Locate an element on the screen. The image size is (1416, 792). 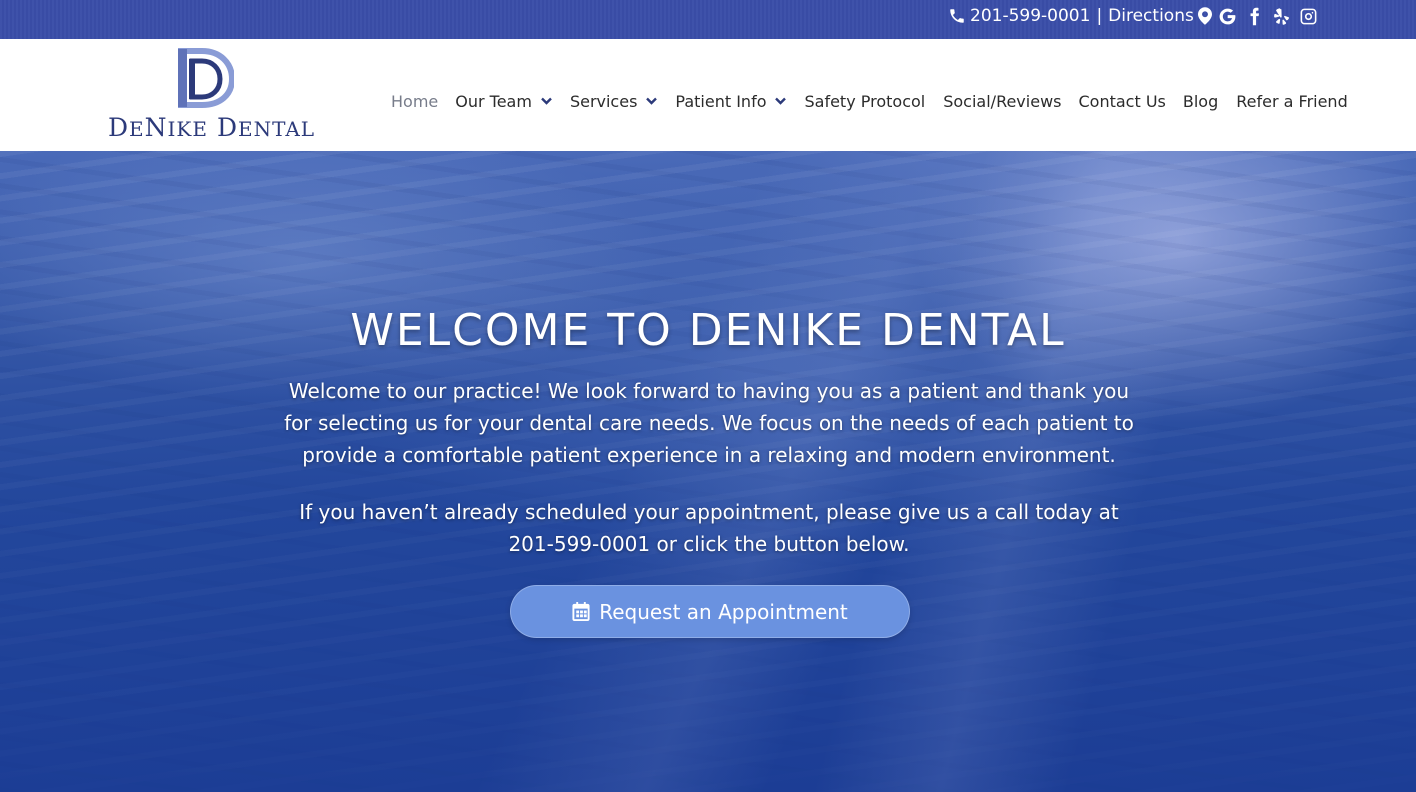
phone-icon is located at coordinates (957, 16).